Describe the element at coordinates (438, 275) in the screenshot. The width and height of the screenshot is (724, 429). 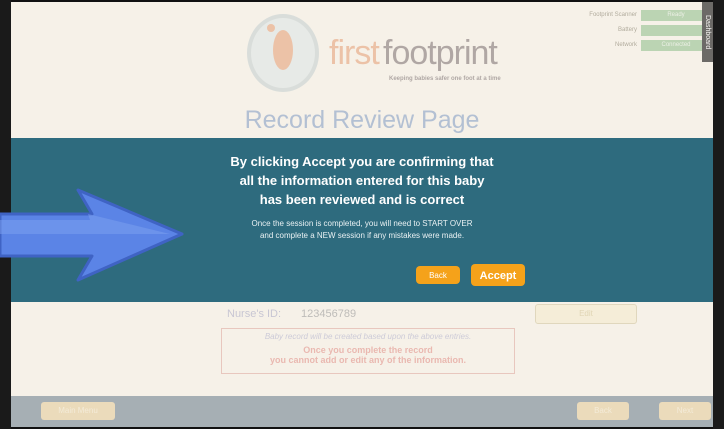
I see `dialog-back-button: Back` at that location.